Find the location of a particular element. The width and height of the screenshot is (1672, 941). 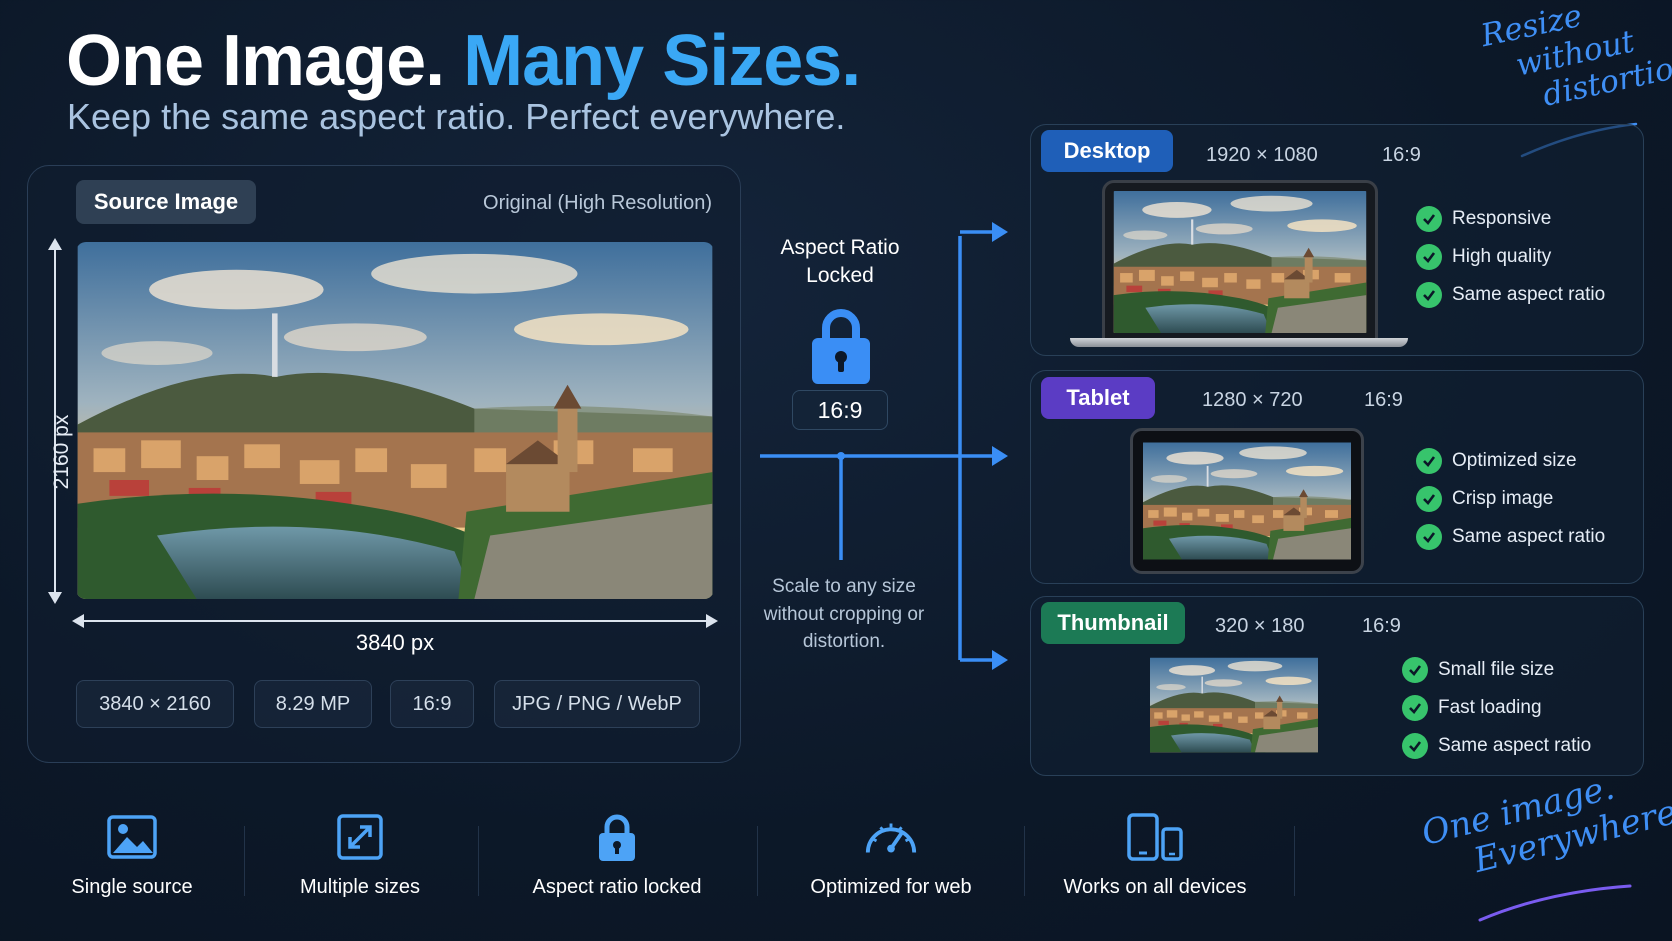

everywhere-note-underline is located at coordinates (1555, 903).